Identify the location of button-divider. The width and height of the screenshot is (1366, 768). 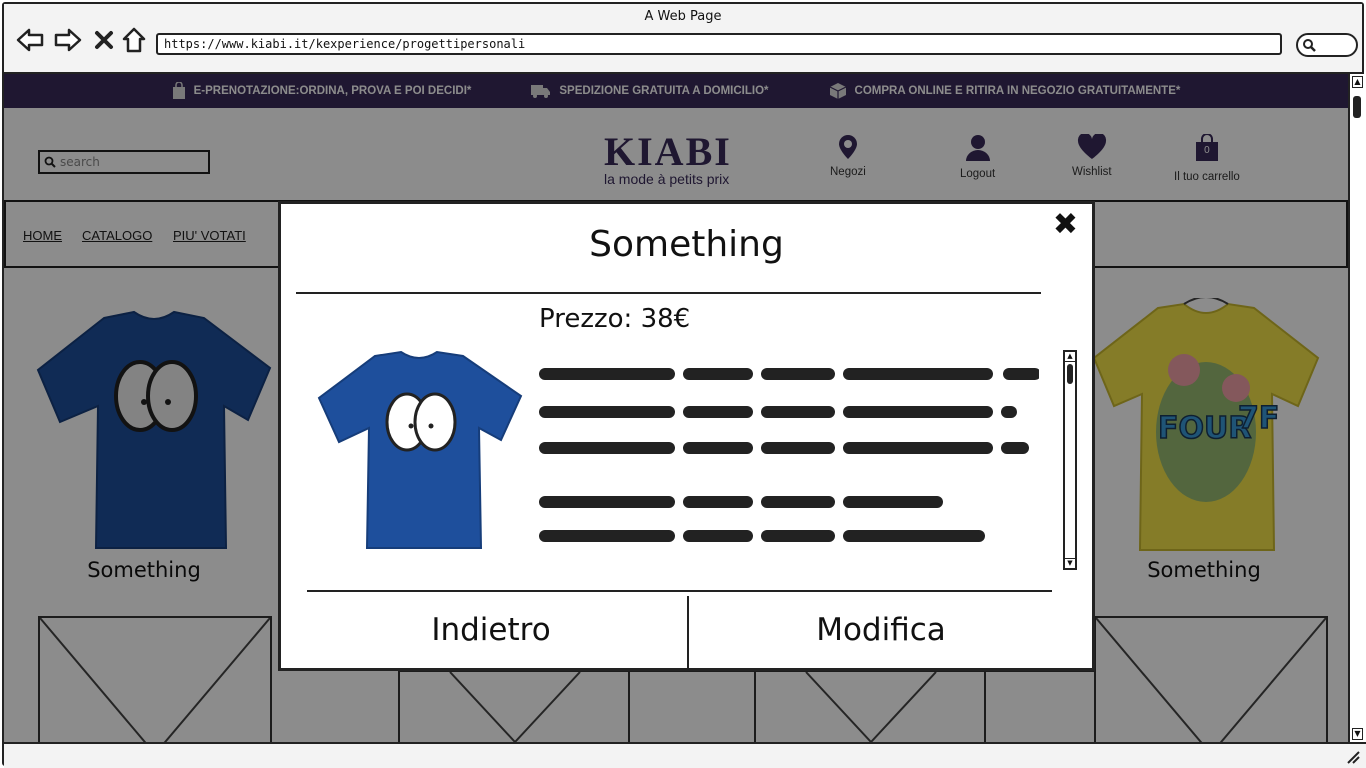
(688, 633).